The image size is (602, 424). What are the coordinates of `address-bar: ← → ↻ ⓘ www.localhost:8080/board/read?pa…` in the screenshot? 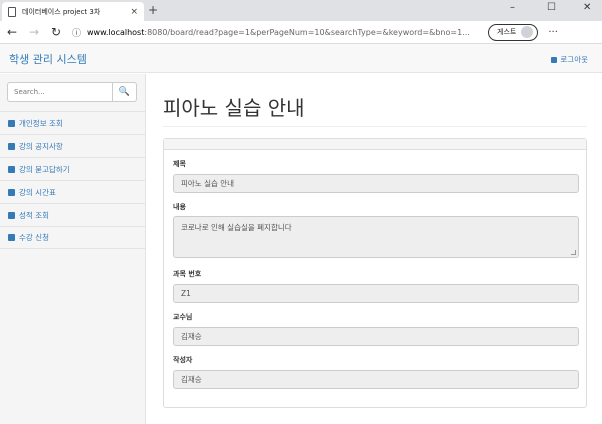 It's located at (301, 32).